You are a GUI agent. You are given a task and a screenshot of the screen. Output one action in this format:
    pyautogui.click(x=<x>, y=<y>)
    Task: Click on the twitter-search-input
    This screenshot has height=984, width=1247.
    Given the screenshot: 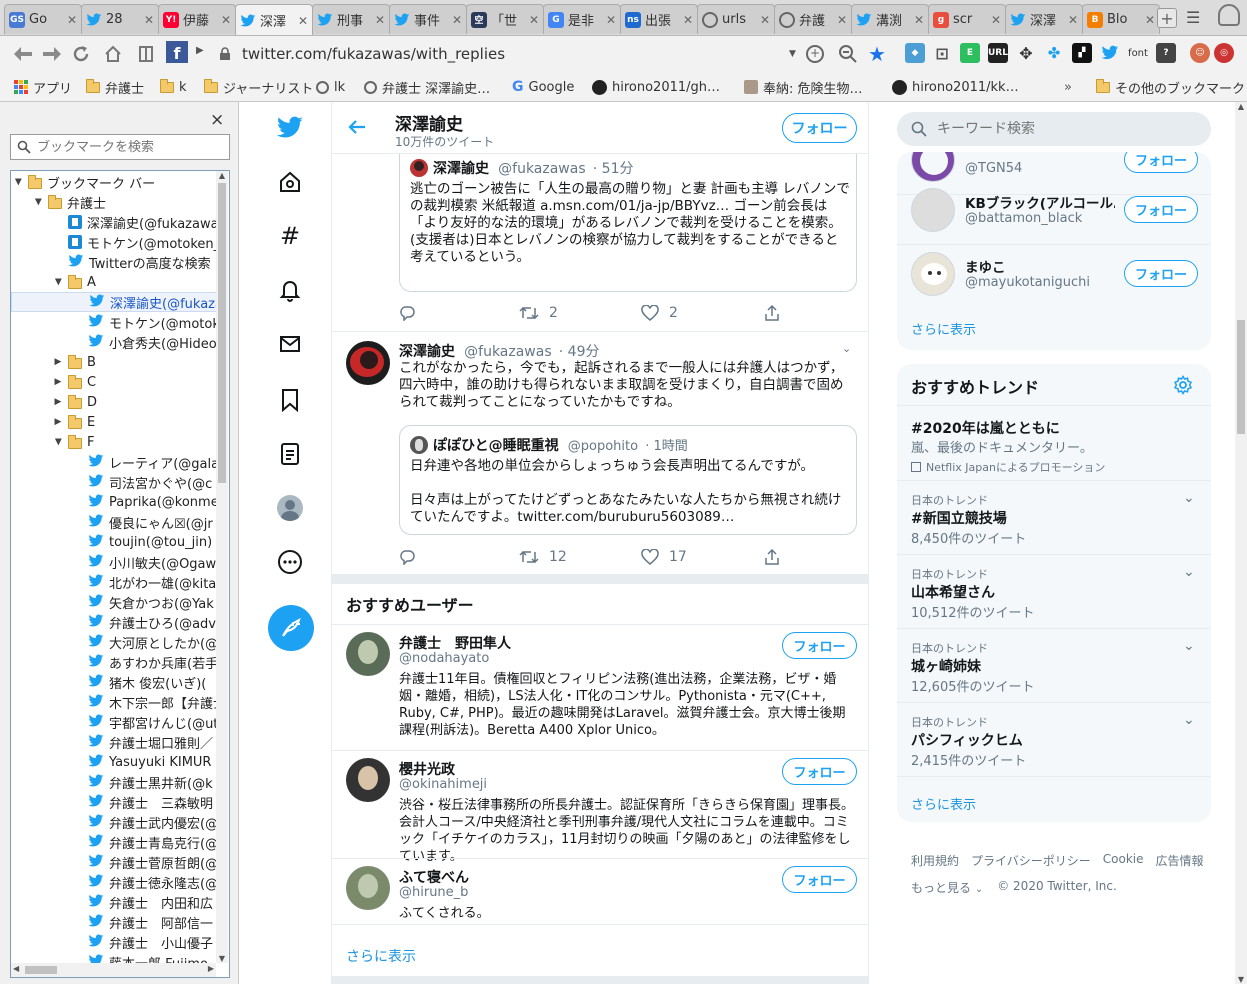 What is the action you would take?
    pyautogui.click(x=1062, y=129)
    